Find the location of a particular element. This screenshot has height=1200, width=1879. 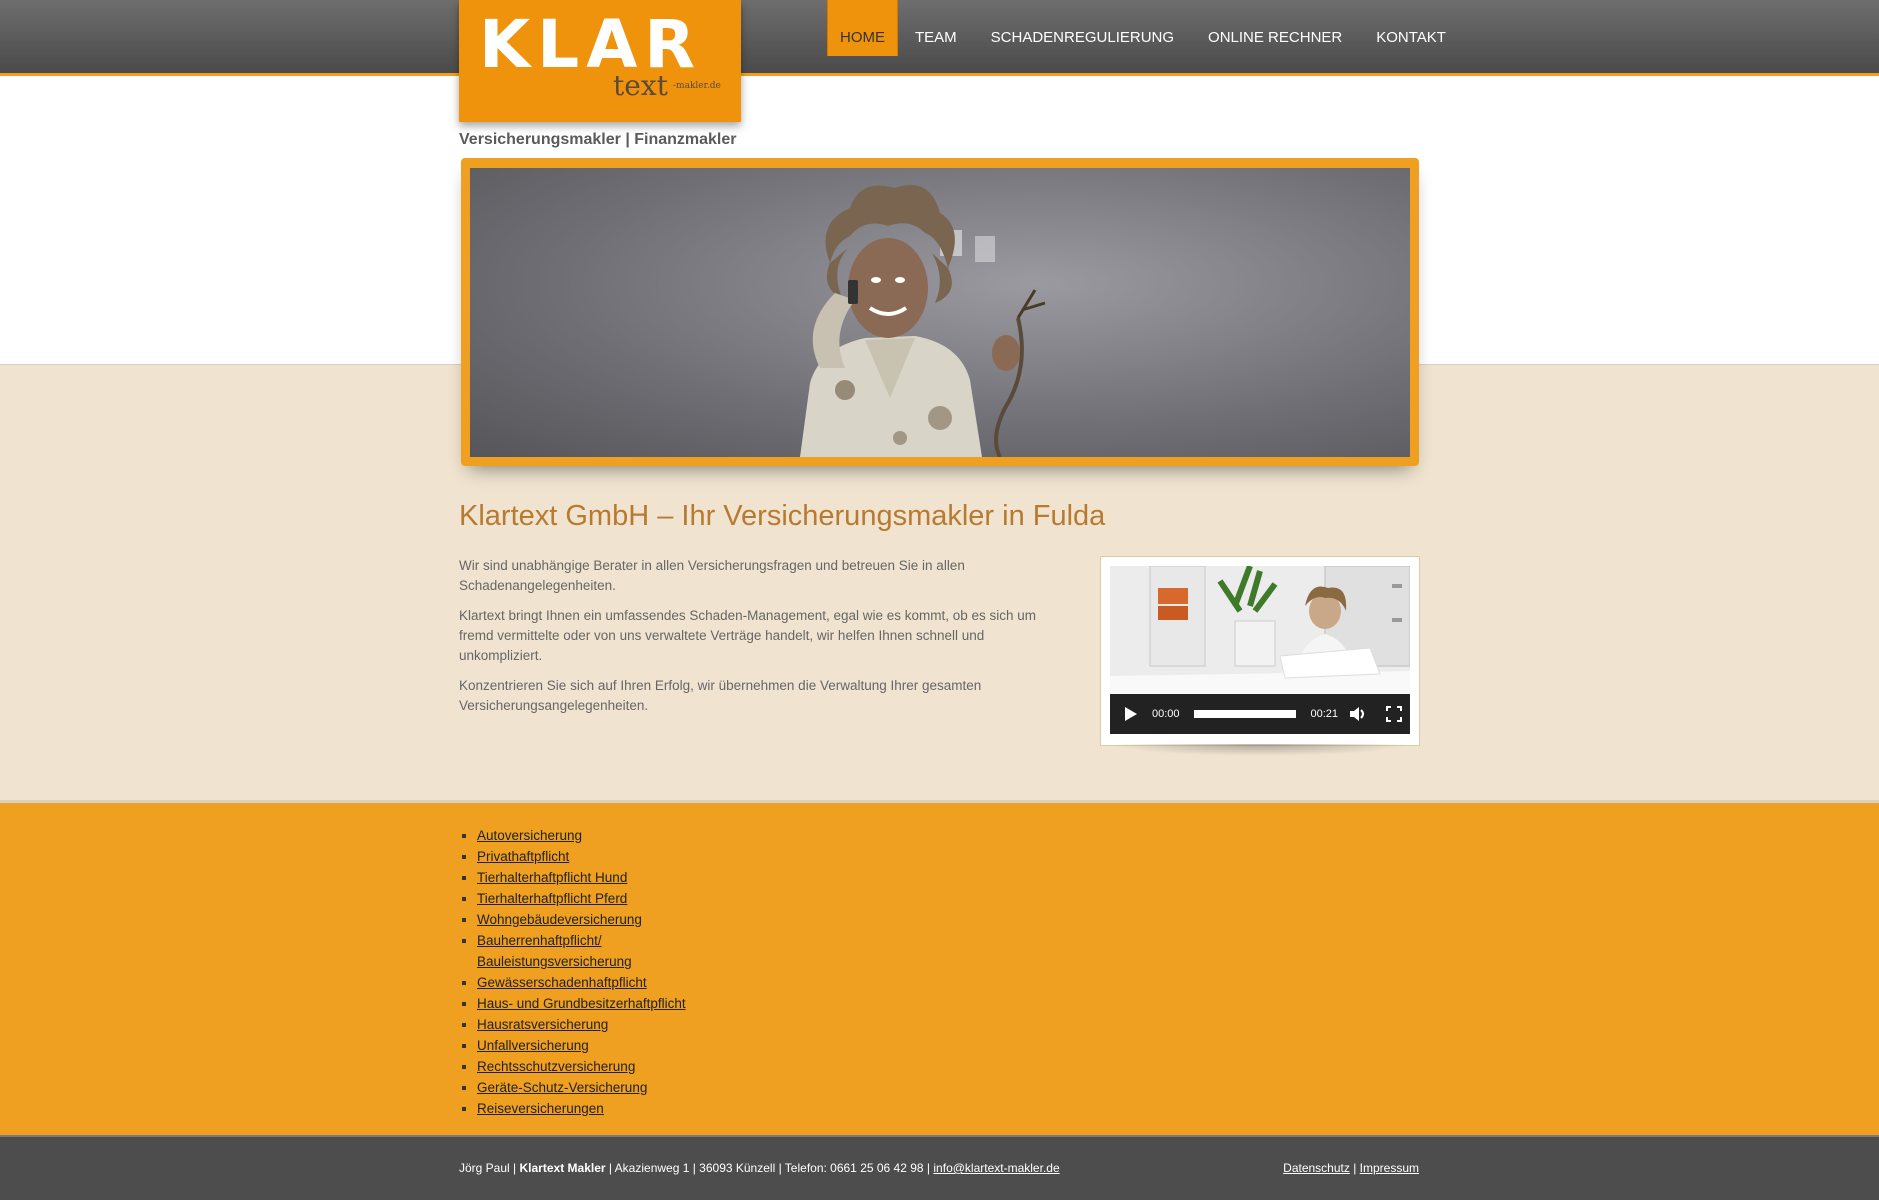

video-shadow is located at coordinates (1260, 750).